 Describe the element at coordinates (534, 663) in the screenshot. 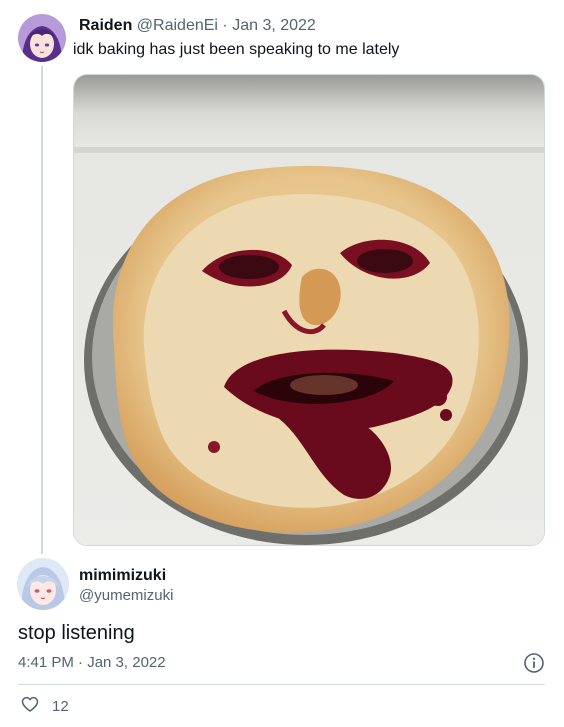

I see `info-icon` at that location.